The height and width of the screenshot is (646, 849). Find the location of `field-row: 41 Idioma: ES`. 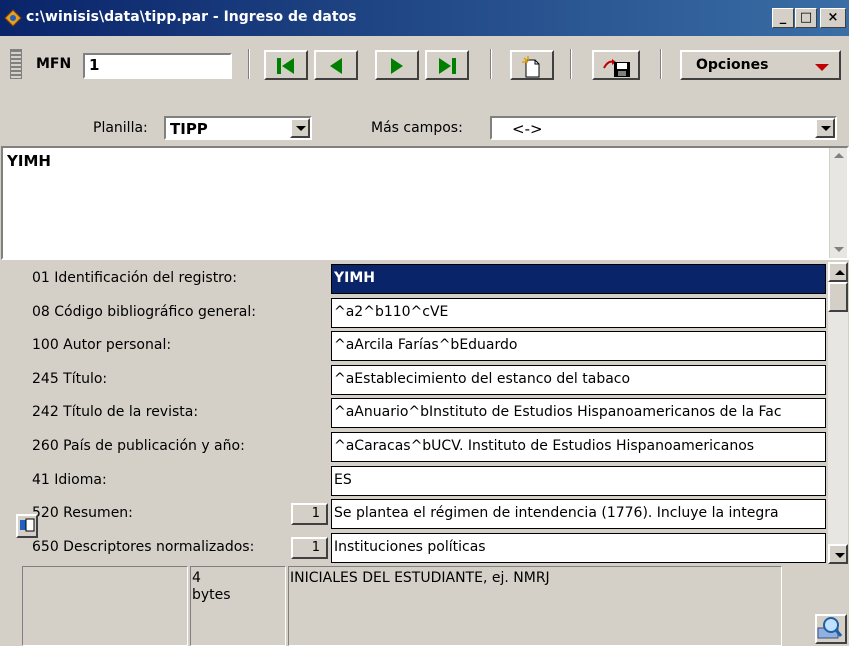

field-row: 41 Idioma: ES is located at coordinates (413, 481).